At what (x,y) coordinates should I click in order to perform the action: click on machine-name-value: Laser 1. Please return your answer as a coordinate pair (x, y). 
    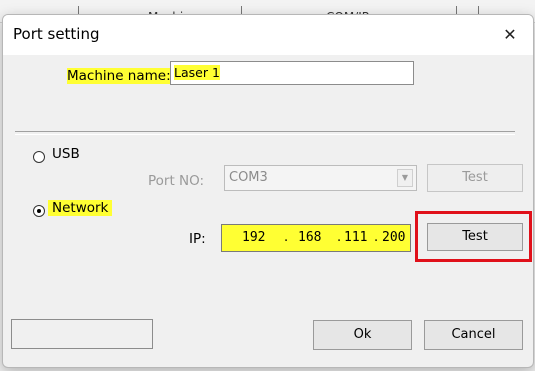
    Looking at the image, I should click on (197, 72).